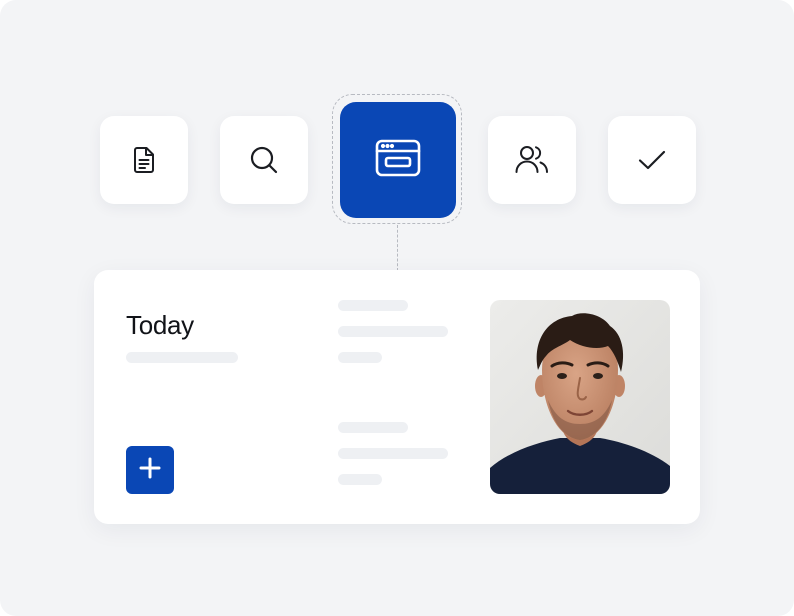 This screenshot has width=794, height=616. I want to click on portrait-photo, so click(580, 397).